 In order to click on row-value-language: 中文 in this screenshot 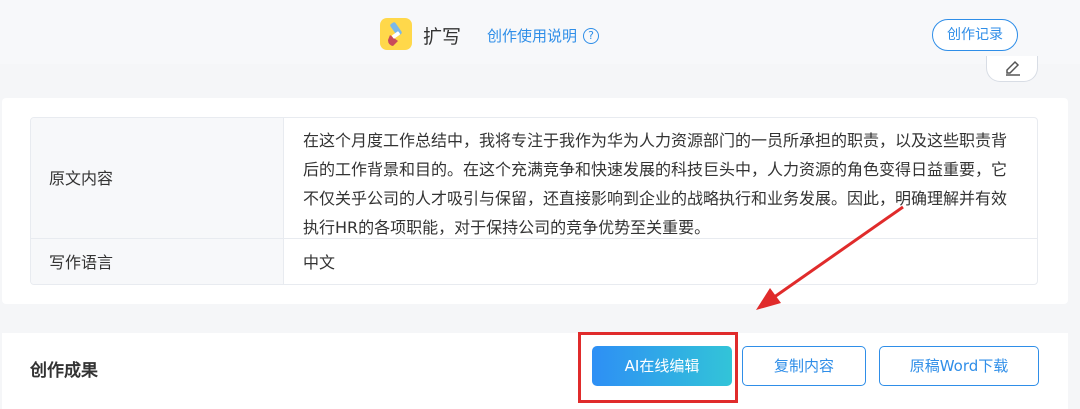, I will do `click(660, 261)`.